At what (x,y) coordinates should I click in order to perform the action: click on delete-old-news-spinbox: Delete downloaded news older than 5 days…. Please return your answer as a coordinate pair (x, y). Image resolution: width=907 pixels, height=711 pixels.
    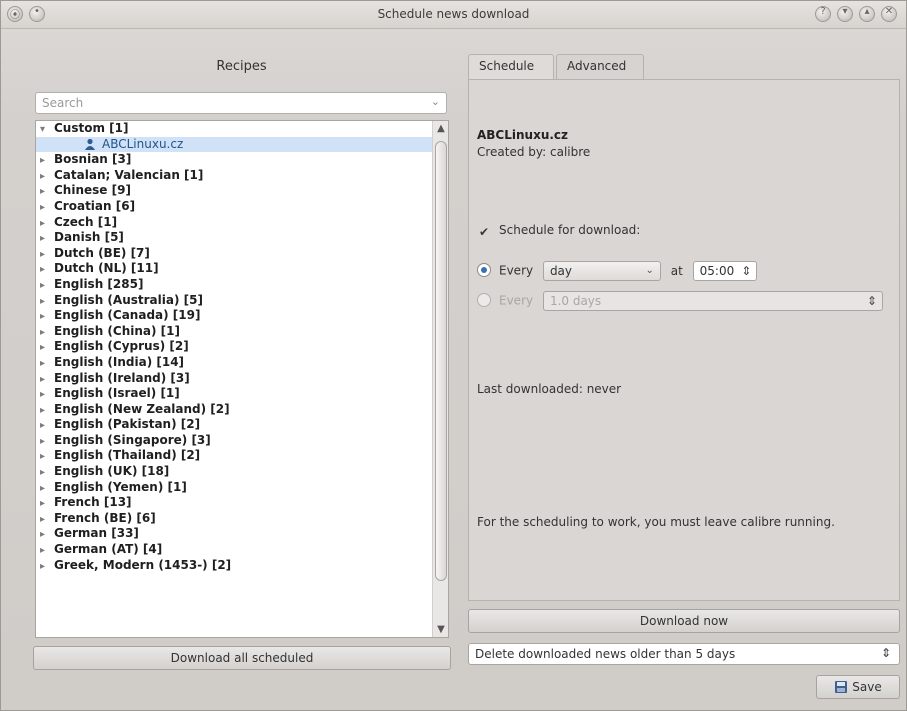
    Looking at the image, I should click on (684, 654).